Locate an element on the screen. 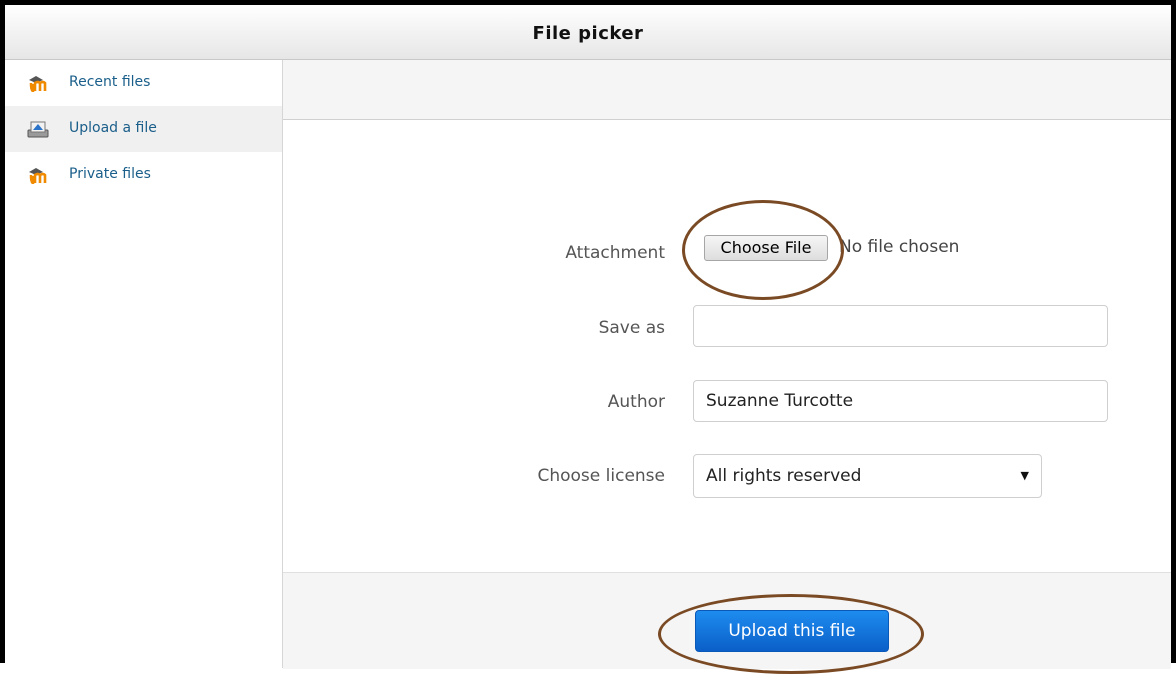 Image resolution: width=1176 pixels, height=674 pixels. no-file-chosen-text: No file chosen is located at coordinates (899, 247).